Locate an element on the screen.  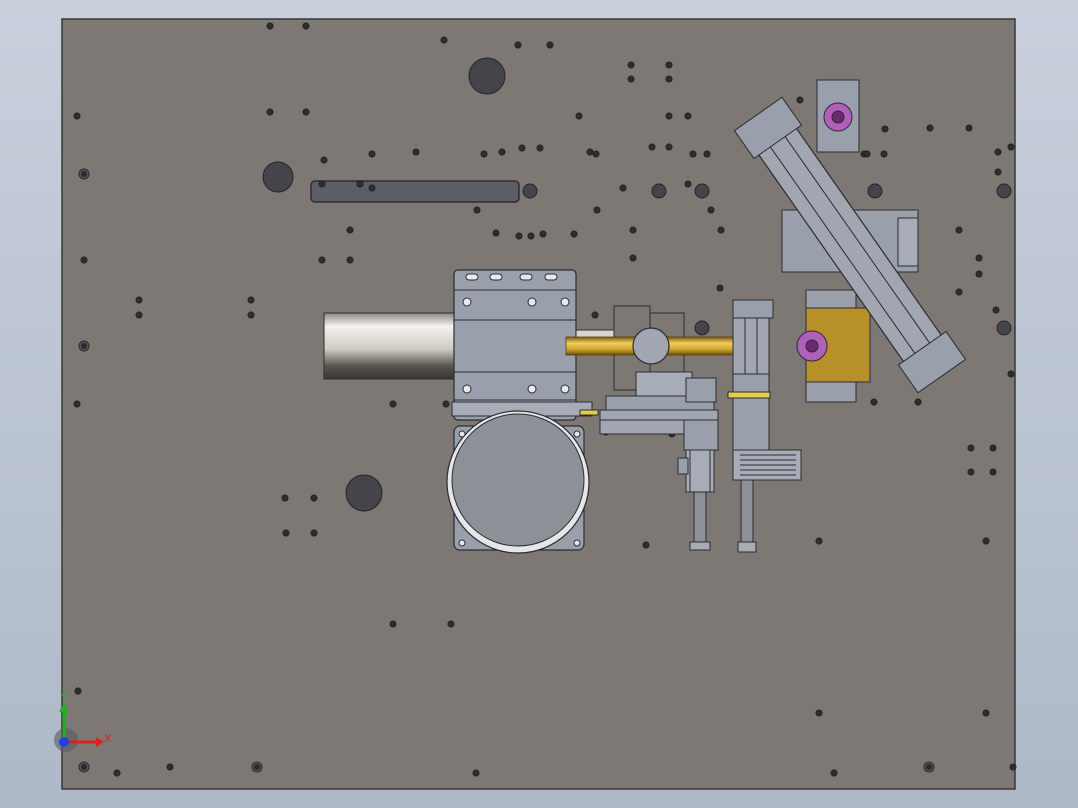
spindle-hub is located at coordinates (651, 346).